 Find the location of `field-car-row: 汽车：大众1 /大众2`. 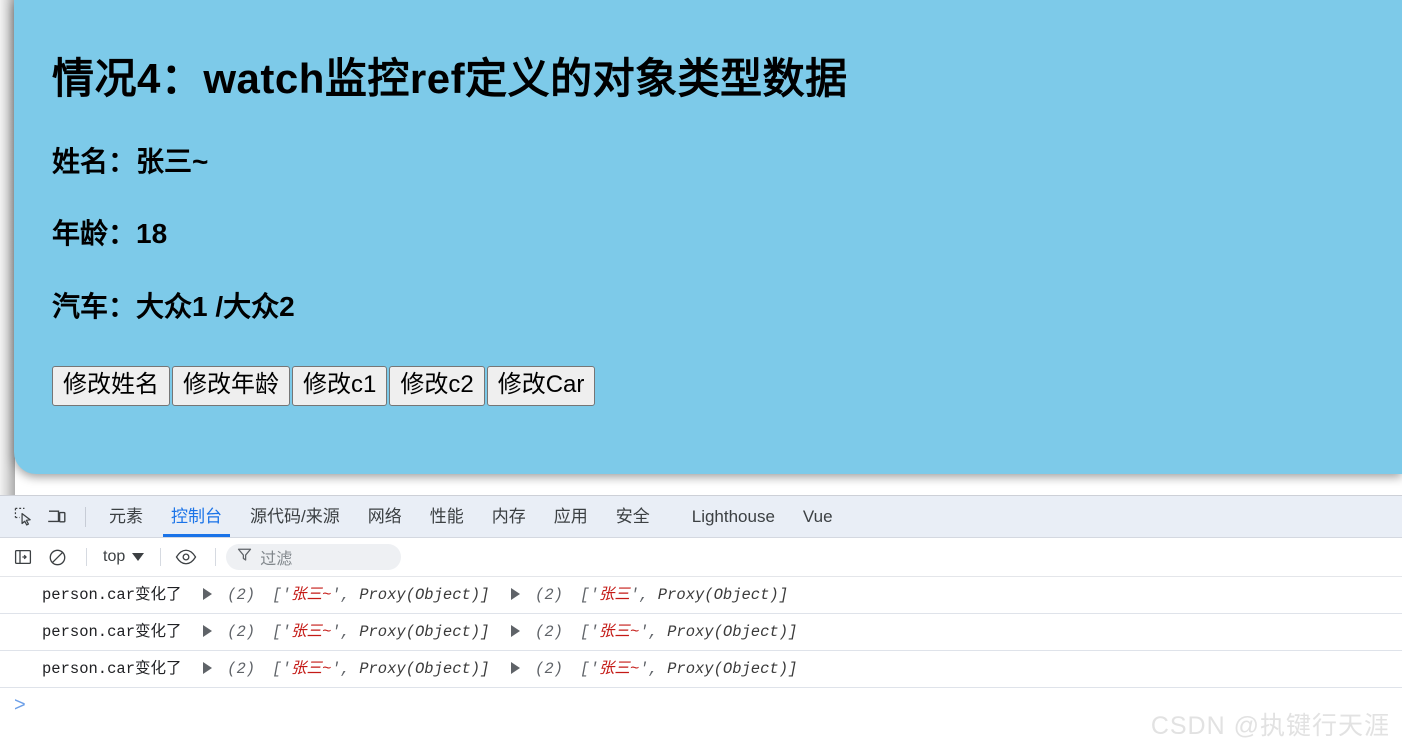

field-car-row: 汽车：大众1 /大众2 is located at coordinates (173, 307).